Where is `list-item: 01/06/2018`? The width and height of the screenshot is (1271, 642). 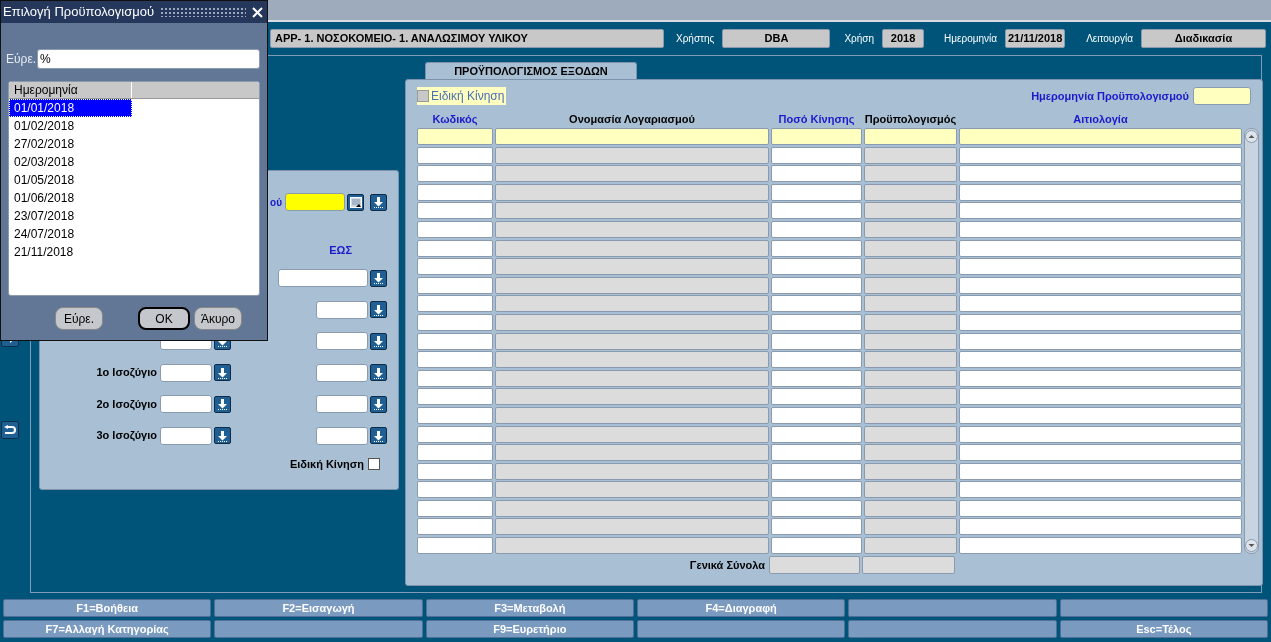 list-item: 01/06/2018 is located at coordinates (70, 198).